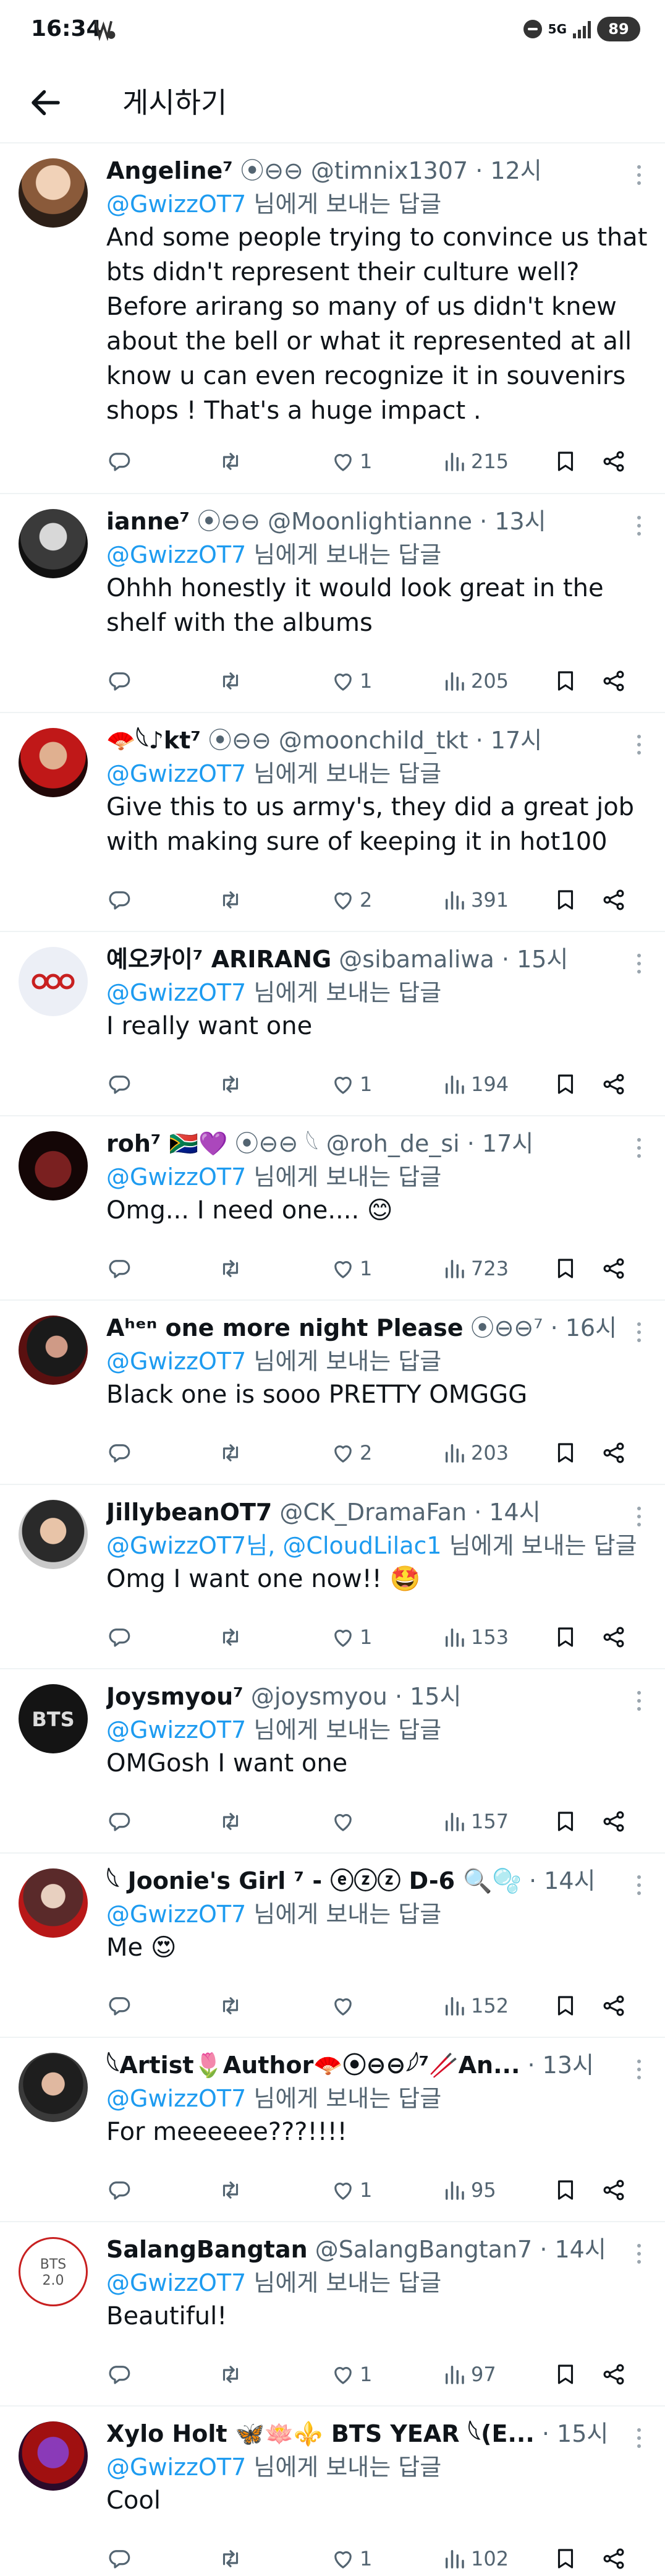 The image size is (665, 2576). Describe the element at coordinates (373, 1513) in the screenshot. I see `user-handle: @CK_DramaFan` at that location.